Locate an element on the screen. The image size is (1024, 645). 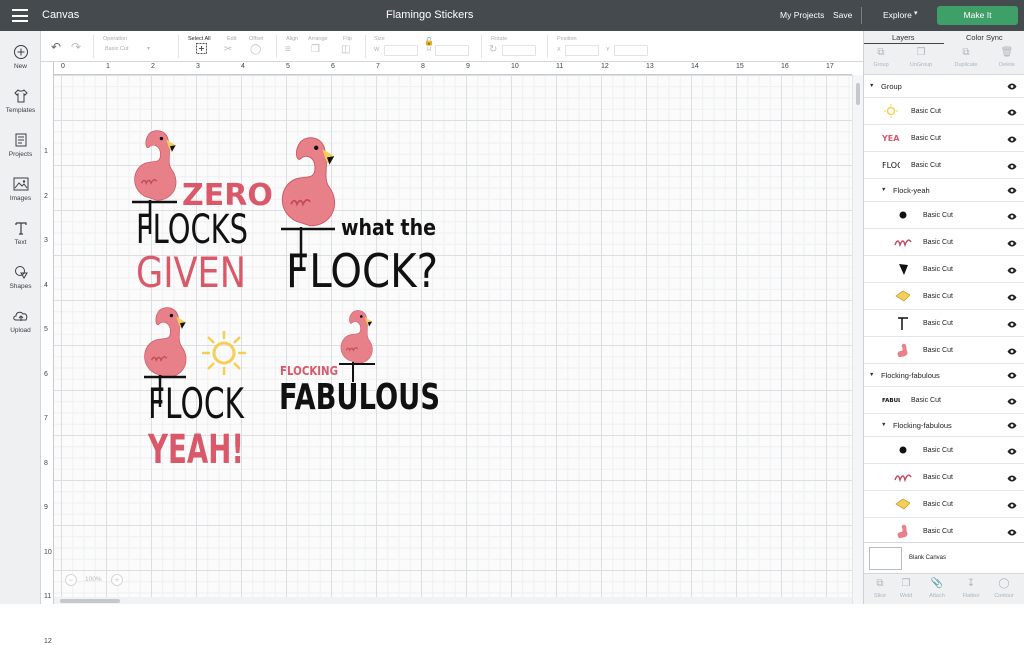
sidebar-item-upload: Upload is located at coordinates (20, 320).